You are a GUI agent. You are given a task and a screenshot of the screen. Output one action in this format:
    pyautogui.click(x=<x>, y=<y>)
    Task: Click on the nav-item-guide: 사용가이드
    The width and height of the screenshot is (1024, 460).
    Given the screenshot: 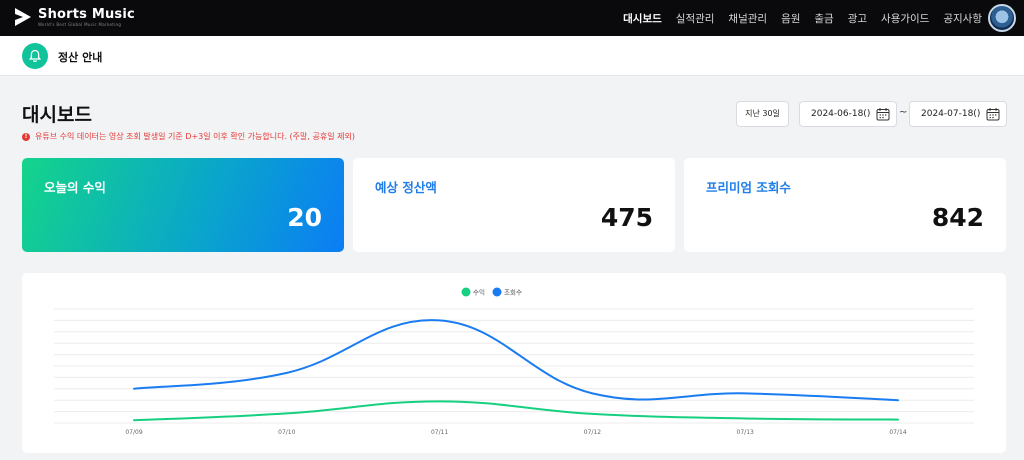 What is the action you would take?
    pyautogui.click(x=905, y=18)
    